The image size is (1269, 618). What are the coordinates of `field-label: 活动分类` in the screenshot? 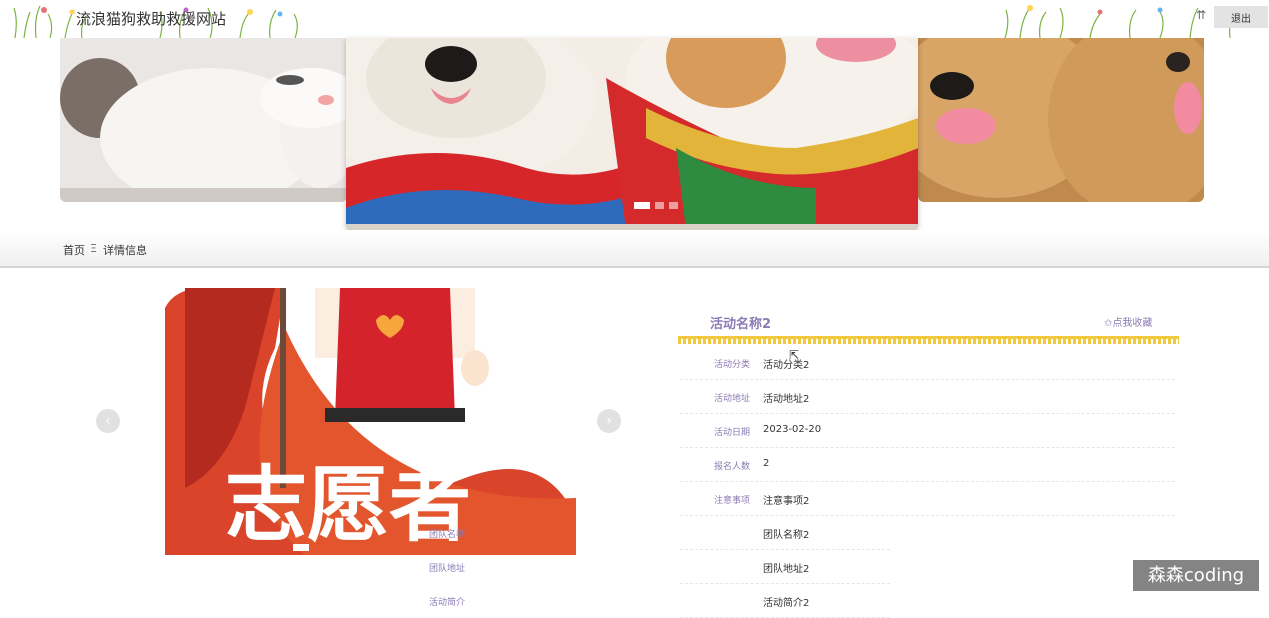 It's located at (731, 365).